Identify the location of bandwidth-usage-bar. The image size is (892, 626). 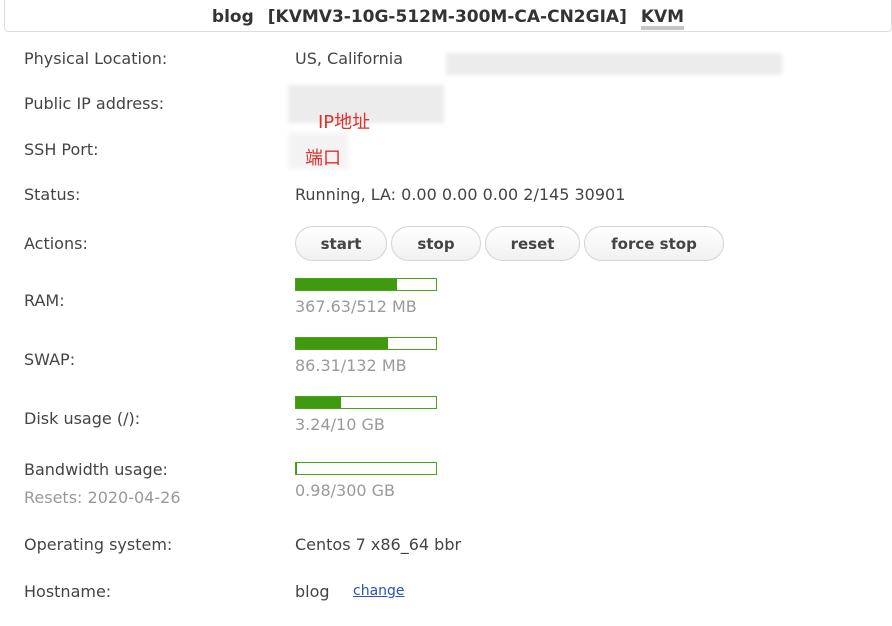
(366, 468).